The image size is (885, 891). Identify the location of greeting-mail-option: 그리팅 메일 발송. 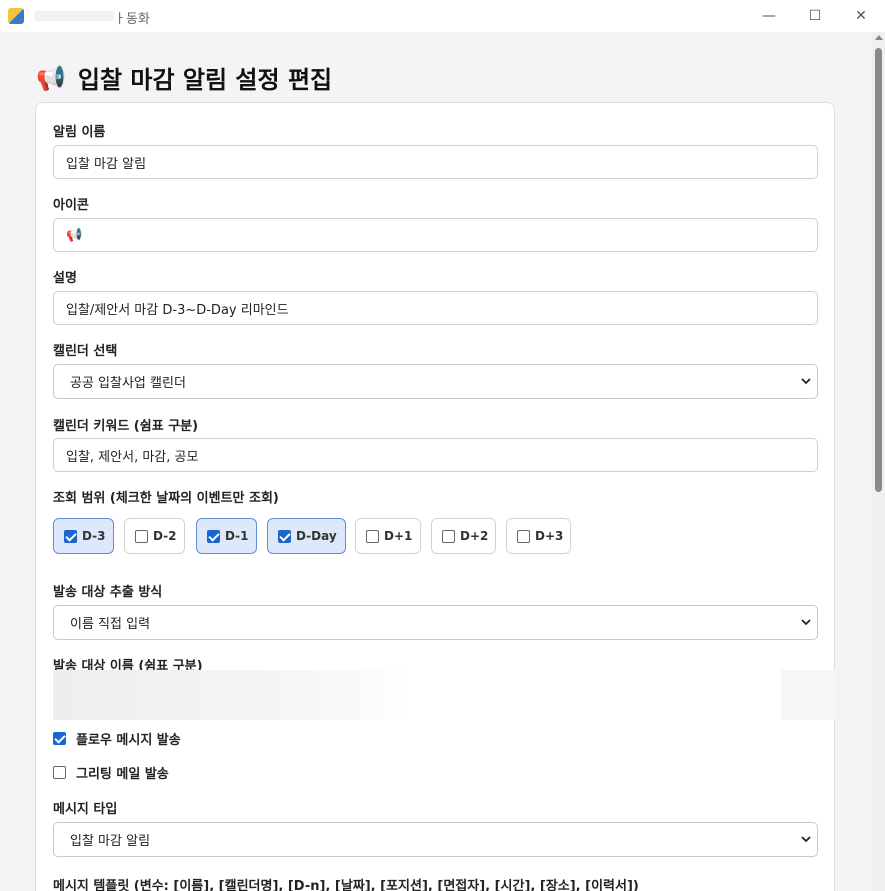
(111, 772).